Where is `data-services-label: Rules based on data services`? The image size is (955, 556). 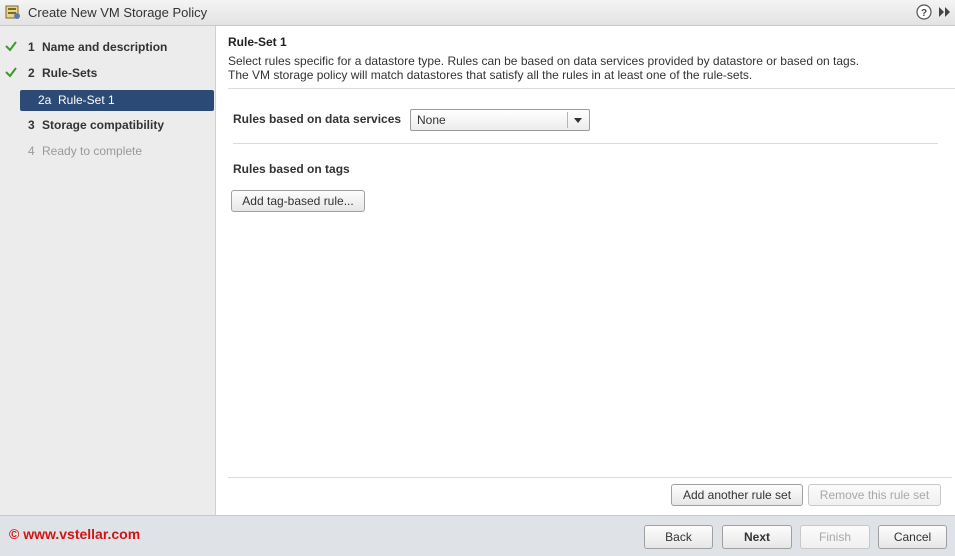
data-services-label: Rules based on data services is located at coordinates (317, 119).